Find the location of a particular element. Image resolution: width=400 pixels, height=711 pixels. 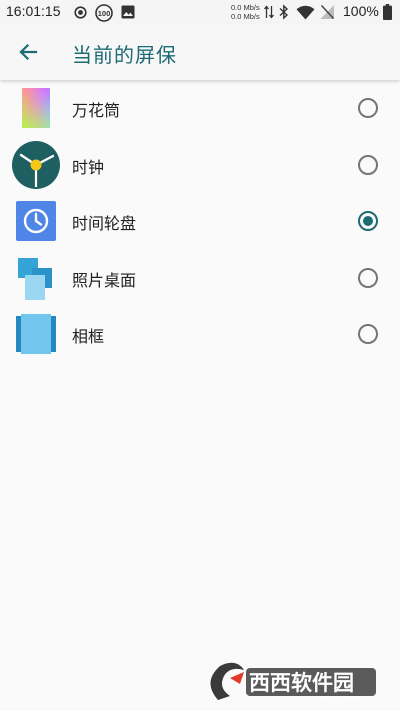

photo-table-icon is located at coordinates (35, 278).